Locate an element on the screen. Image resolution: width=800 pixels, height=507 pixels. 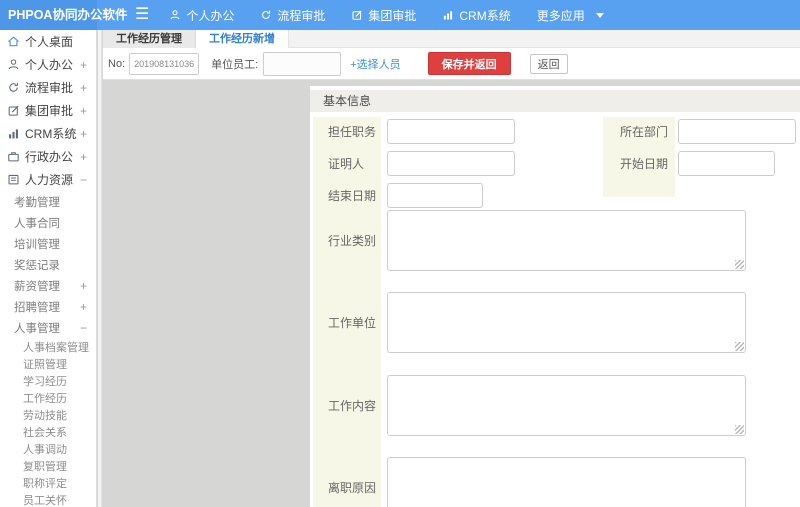
hr-icon is located at coordinates (13, 179).